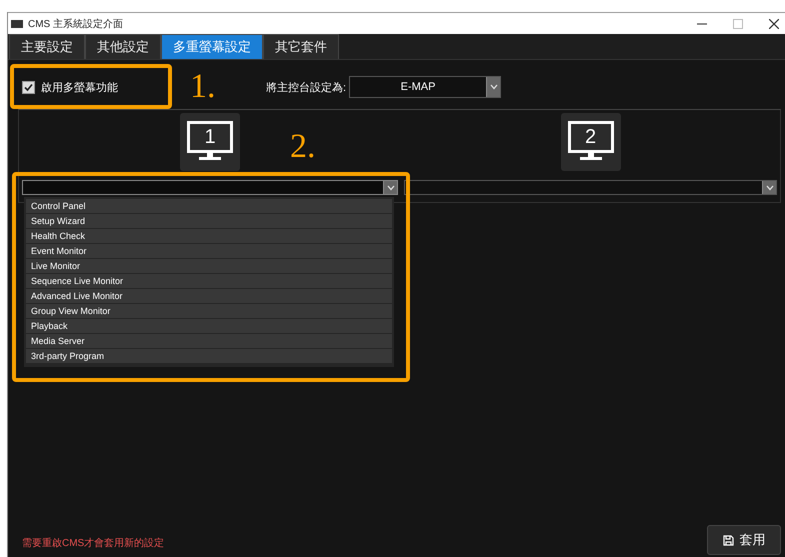  Describe the element at coordinates (212, 46) in the screenshot. I see `tab: 多重螢幕設定` at that location.